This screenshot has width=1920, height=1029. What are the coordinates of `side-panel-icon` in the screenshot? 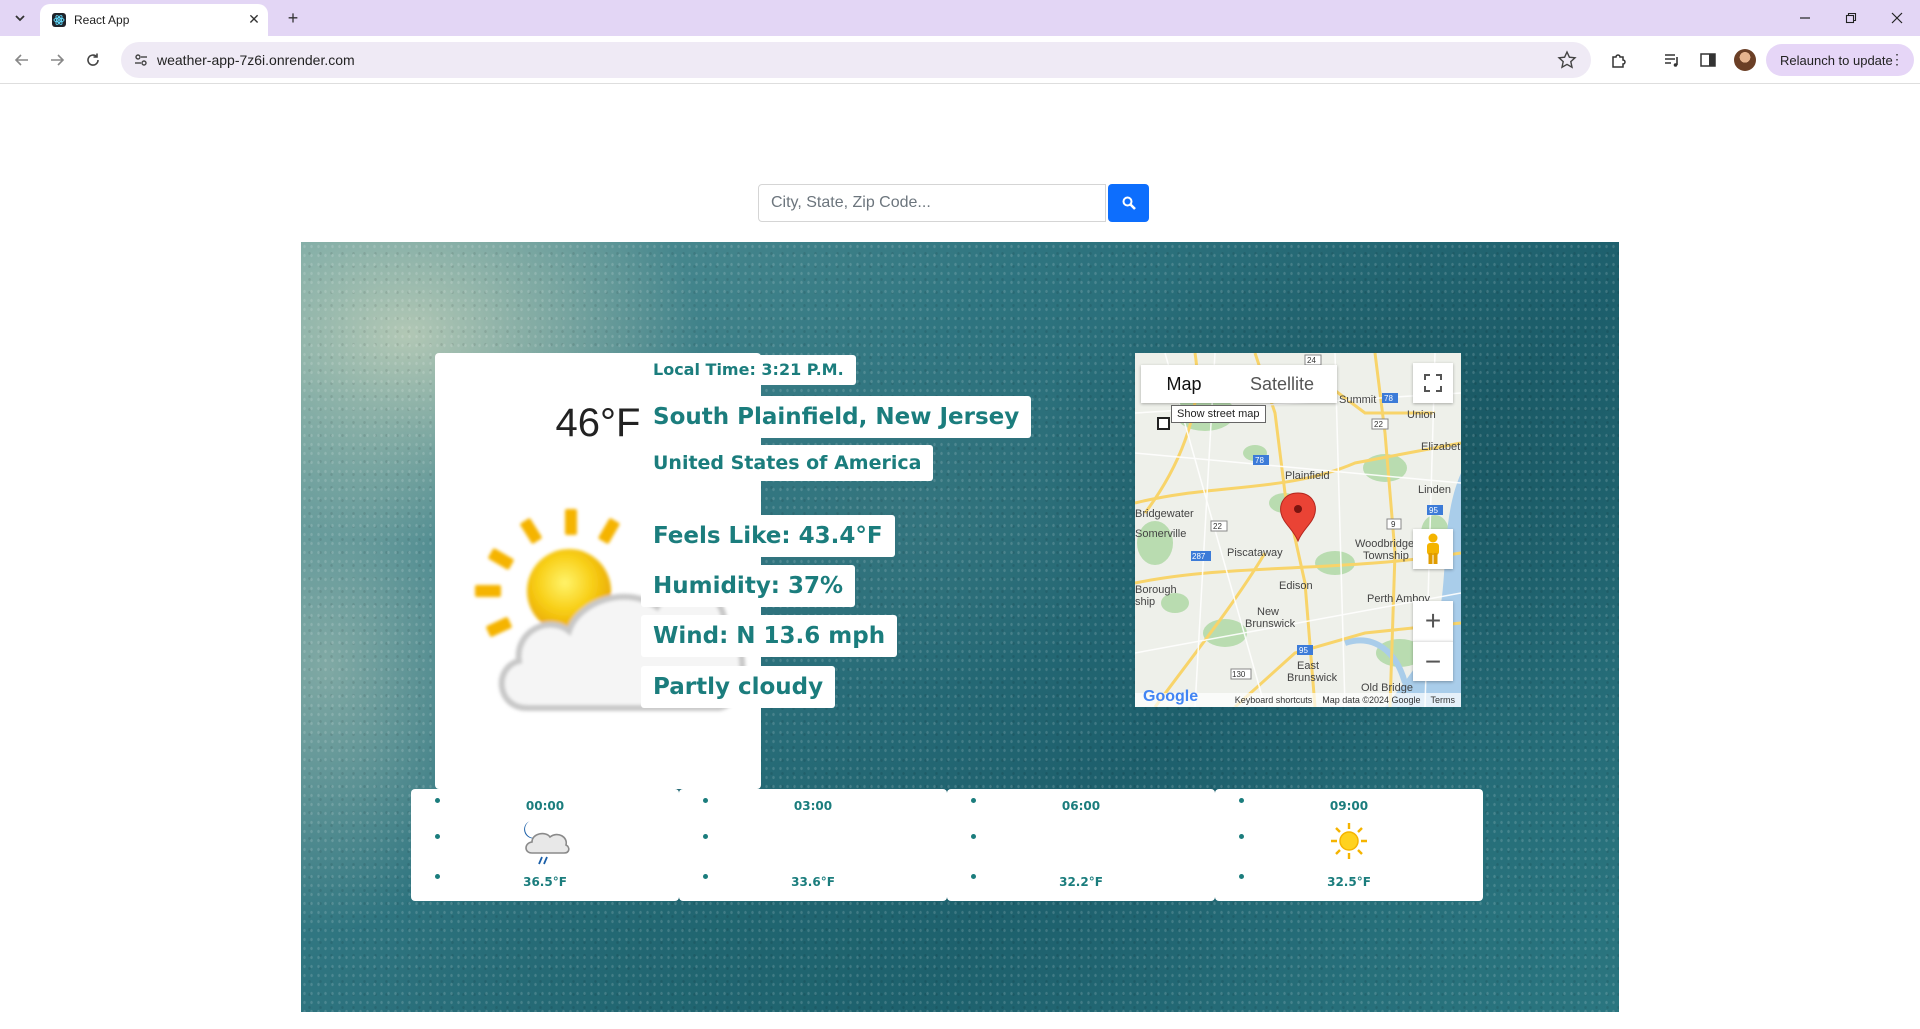 It's located at (1708, 60).